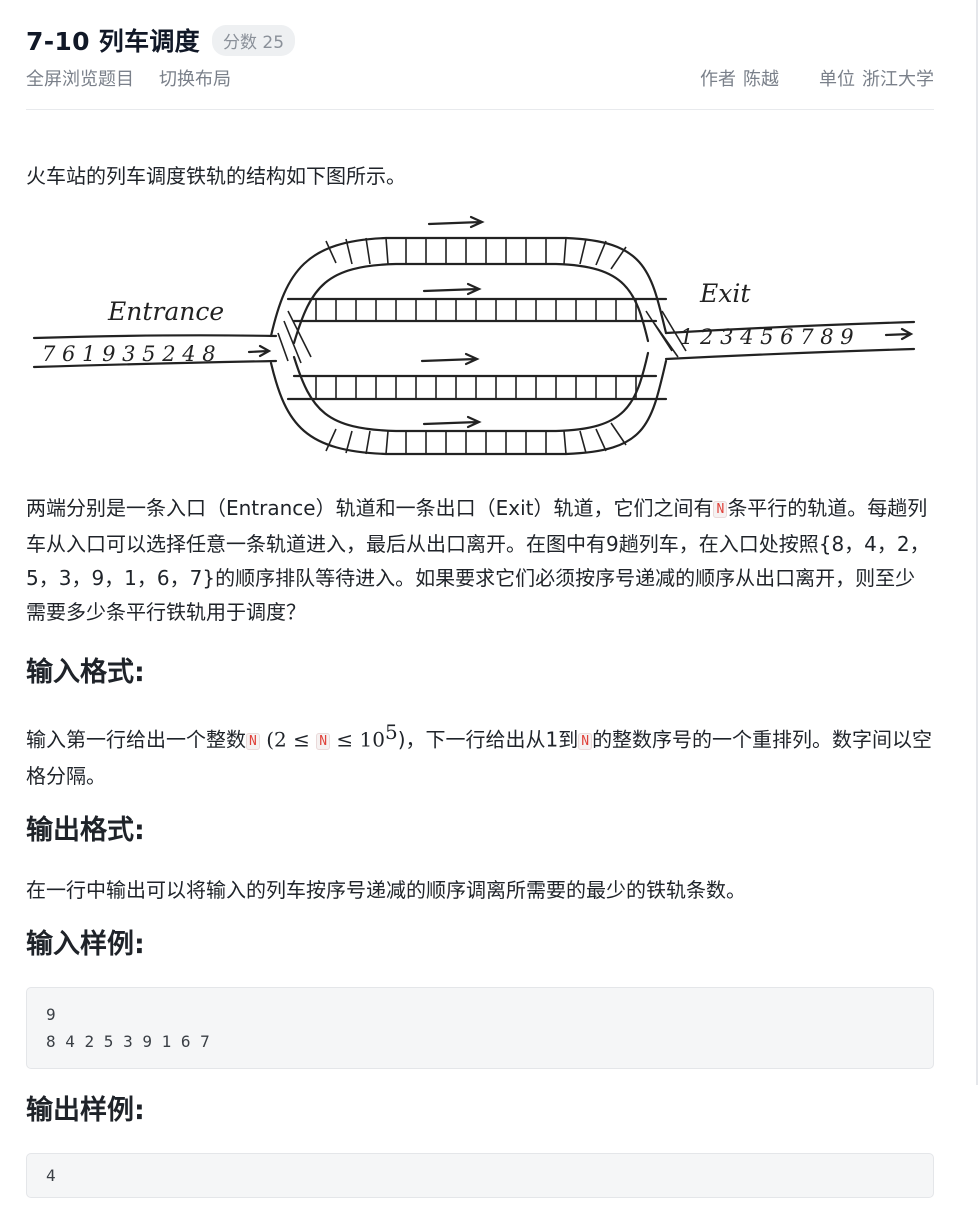  What do you see at coordinates (85, 1110) in the screenshot?
I see `sample-output-heading: 输出样例:` at bounding box center [85, 1110].